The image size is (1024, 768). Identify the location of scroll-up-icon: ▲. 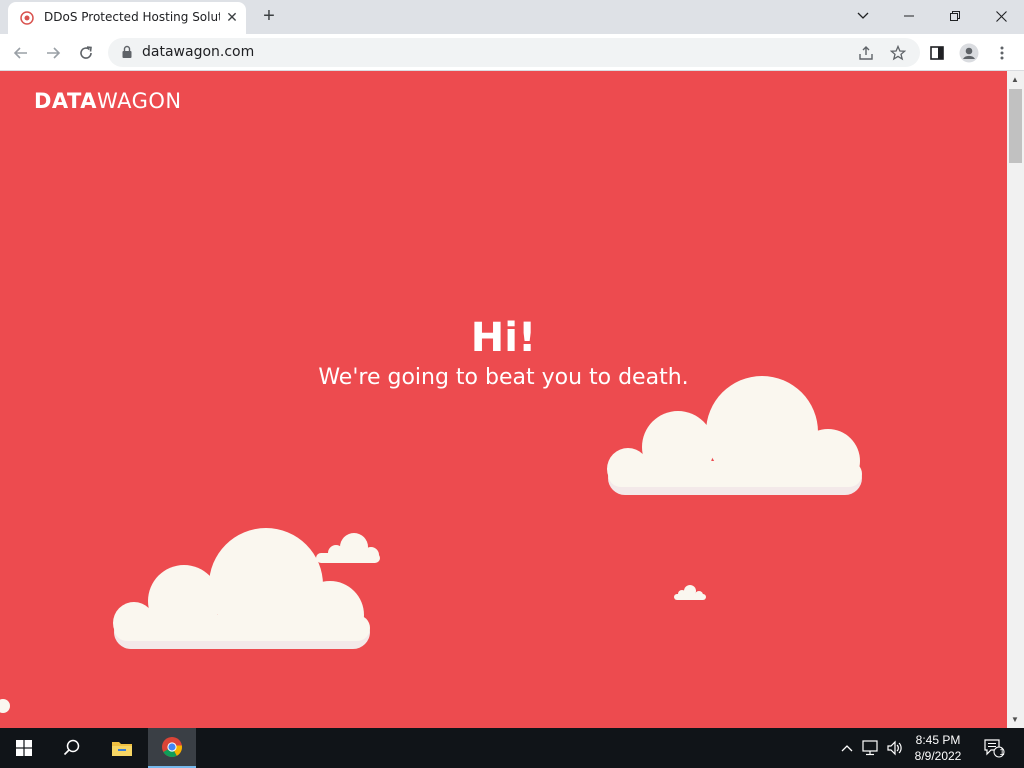
(1015, 79).